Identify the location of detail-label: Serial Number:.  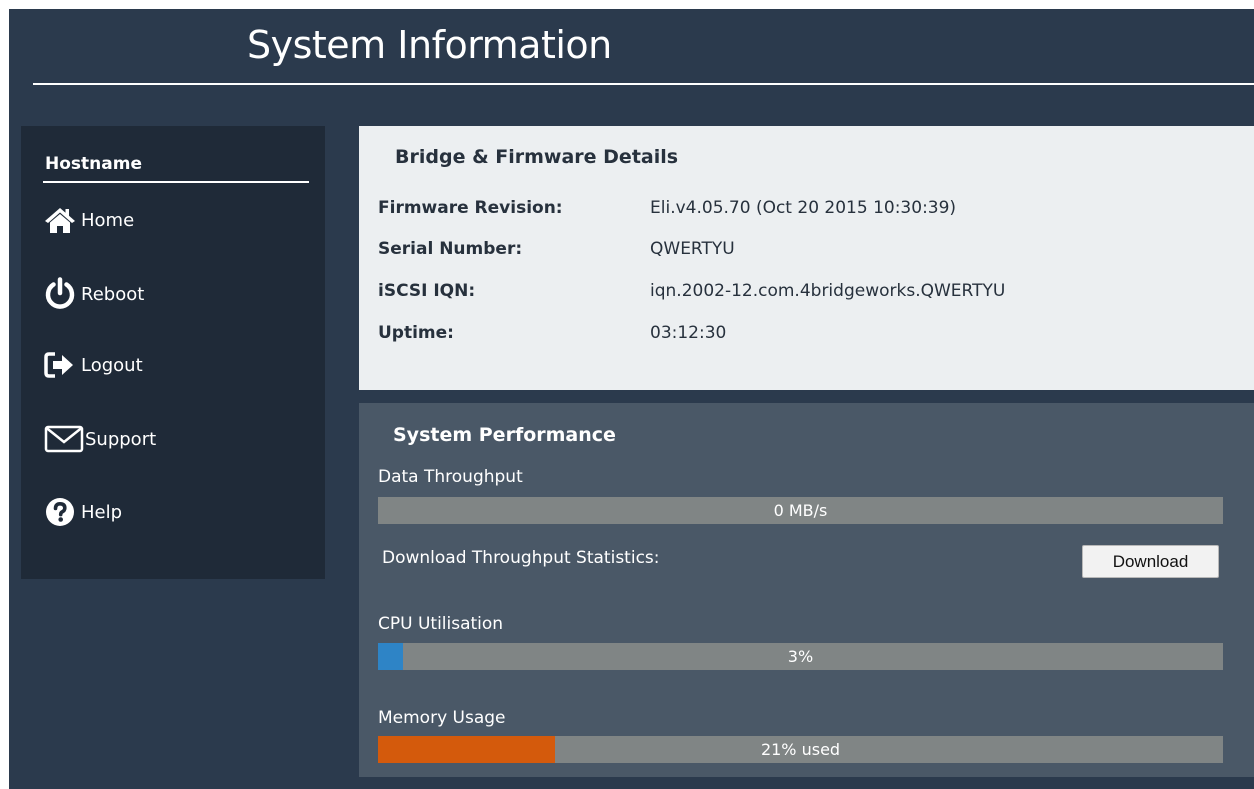
(450, 249).